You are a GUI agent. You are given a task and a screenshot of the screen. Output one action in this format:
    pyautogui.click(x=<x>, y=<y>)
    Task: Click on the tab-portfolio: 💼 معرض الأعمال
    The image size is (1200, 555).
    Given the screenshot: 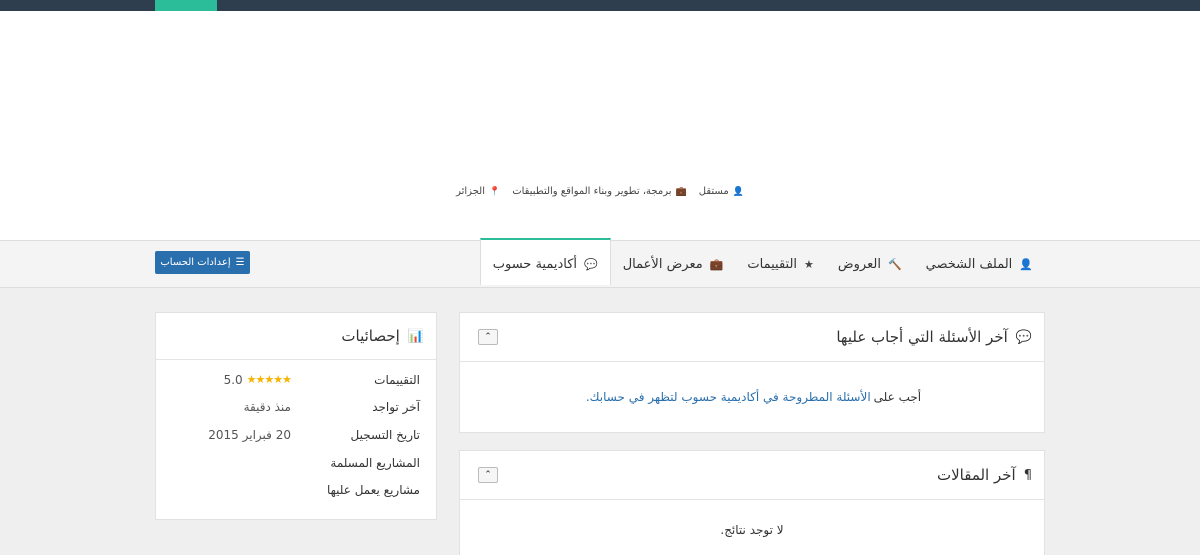 What is the action you would take?
    pyautogui.click(x=673, y=264)
    